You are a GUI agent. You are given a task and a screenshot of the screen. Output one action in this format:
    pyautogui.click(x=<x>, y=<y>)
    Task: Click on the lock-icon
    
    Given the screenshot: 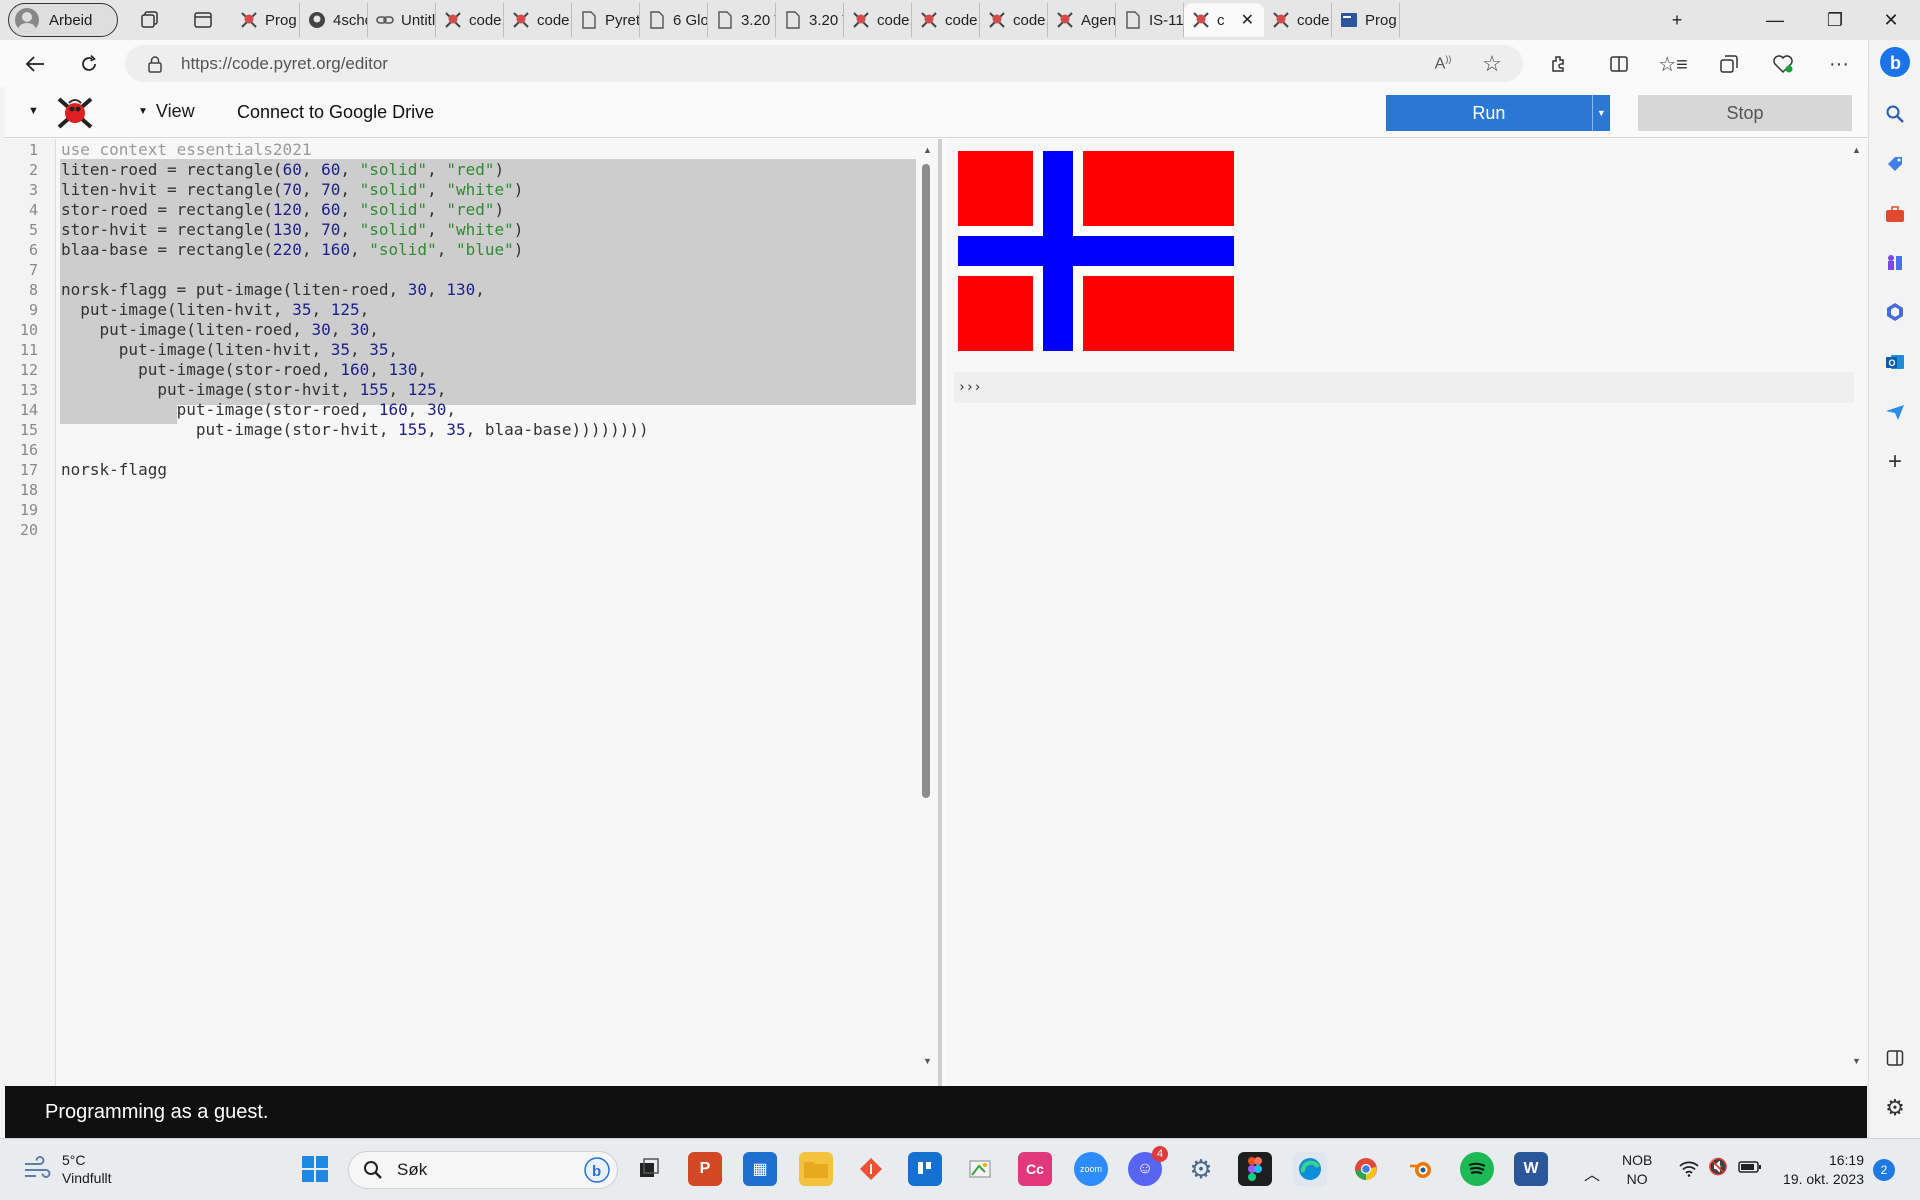 What is the action you would take?
    pyautogui.click(x=155, y=64)
    